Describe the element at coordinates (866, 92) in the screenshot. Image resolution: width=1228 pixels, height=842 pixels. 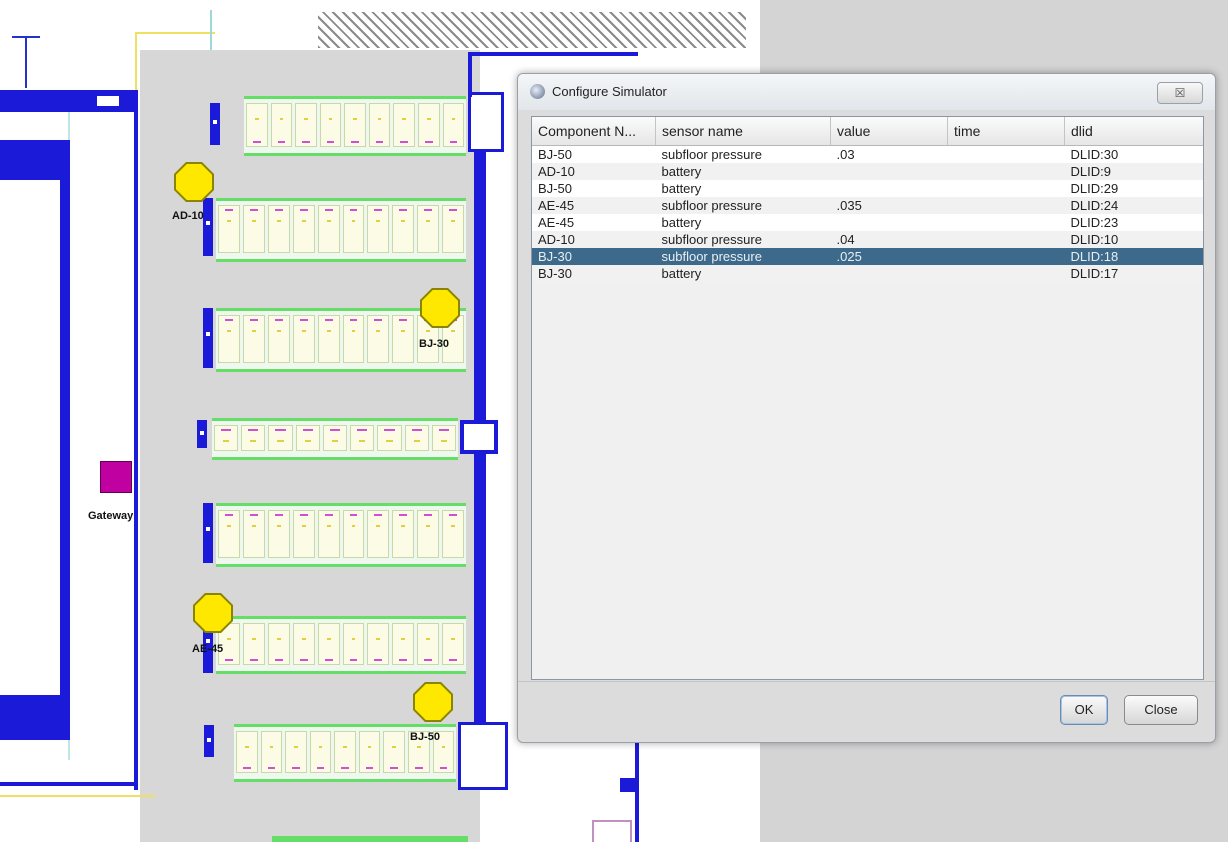
I see `dialog-titlebar: Configure Simulator ☒` at that location.